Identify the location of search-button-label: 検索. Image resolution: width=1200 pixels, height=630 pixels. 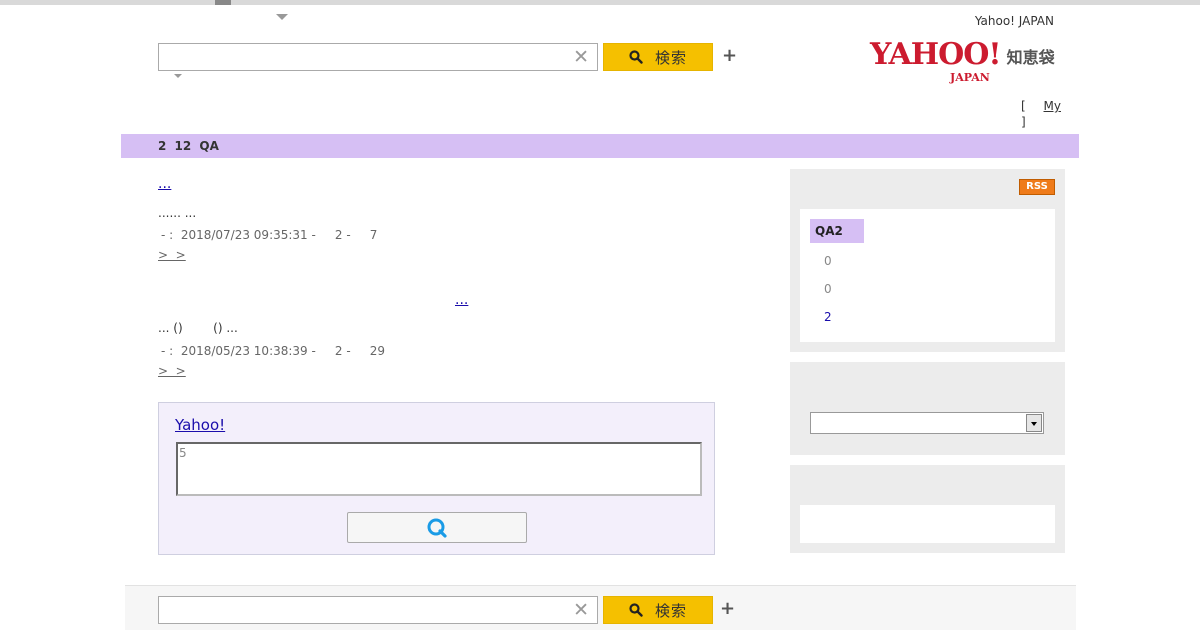
(670, 57).